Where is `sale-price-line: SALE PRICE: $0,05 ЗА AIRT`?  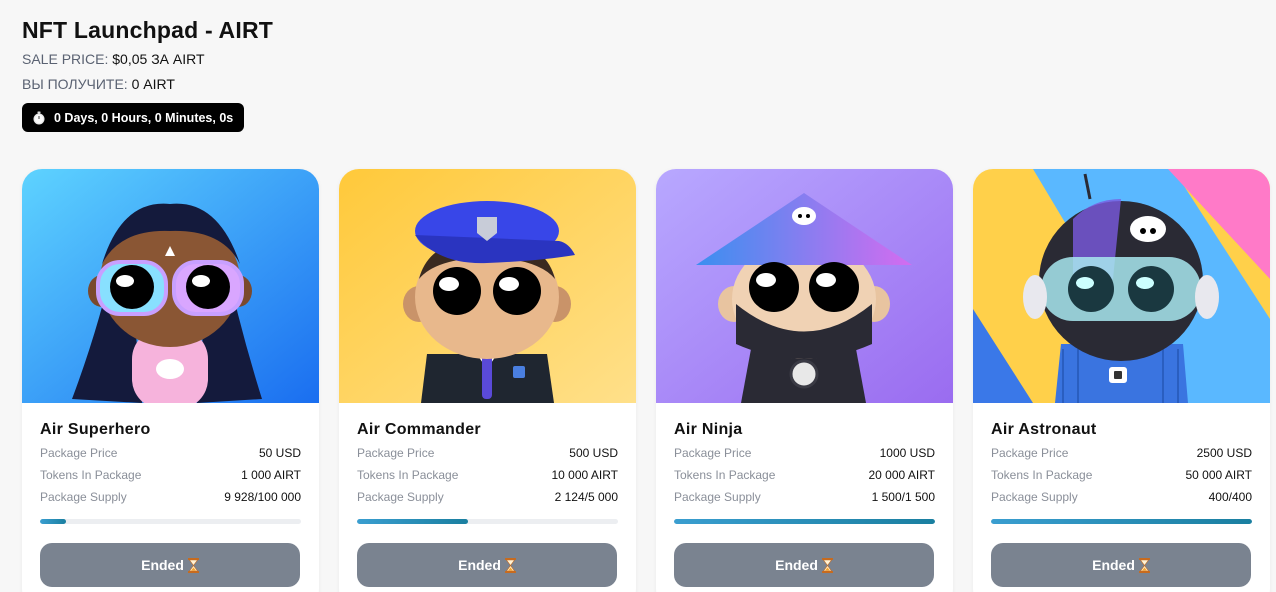 sale-price-line: SALE PRICE: $0,05 ЗА AIRT is located at coordinates (147, 59).